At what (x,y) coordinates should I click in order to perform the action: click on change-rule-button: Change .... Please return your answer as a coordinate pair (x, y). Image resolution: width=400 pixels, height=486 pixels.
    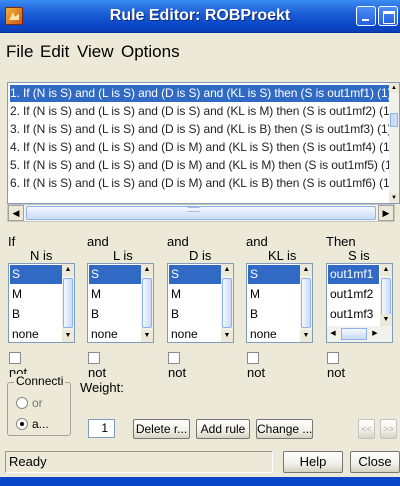
    Looking at the image, I should click on (284, 429).